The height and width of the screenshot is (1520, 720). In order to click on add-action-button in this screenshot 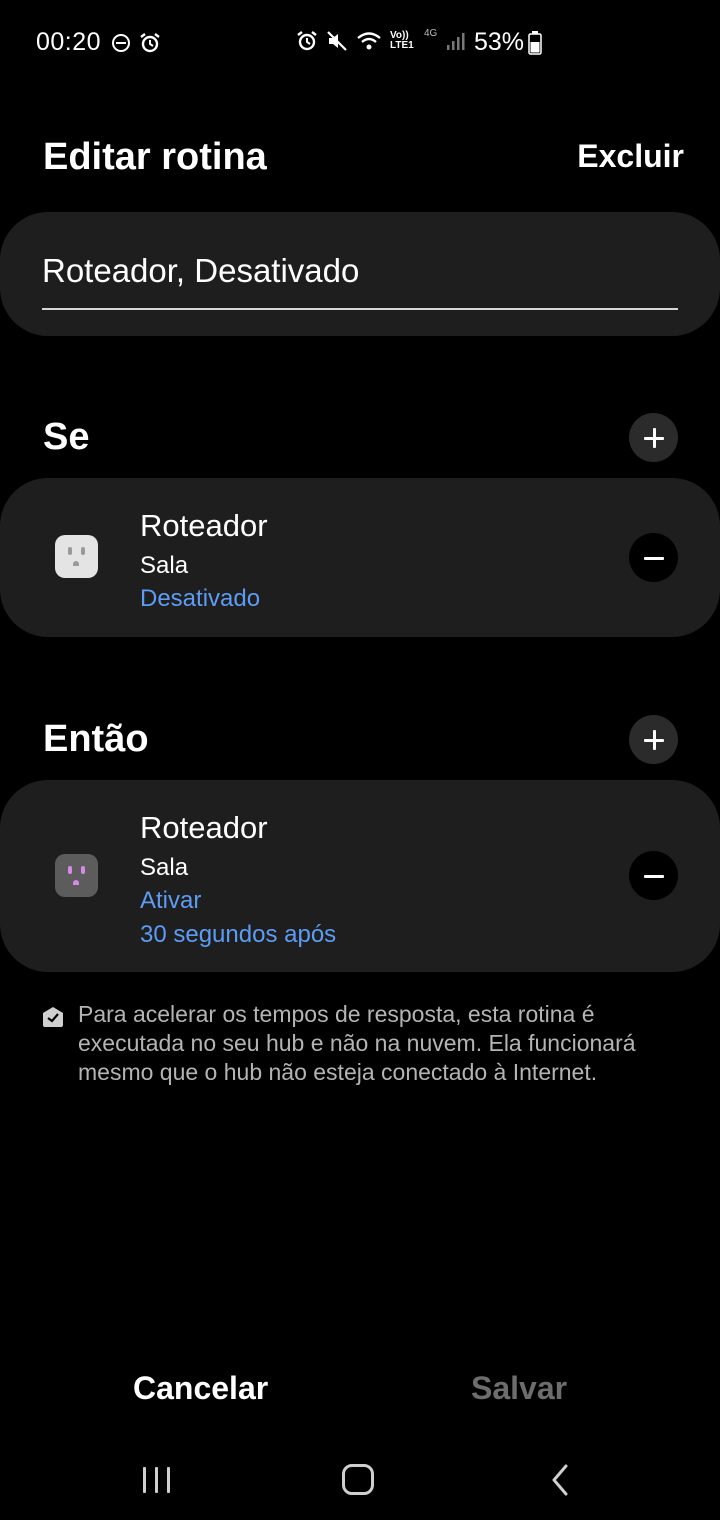, I will do `click(653, 739)`.